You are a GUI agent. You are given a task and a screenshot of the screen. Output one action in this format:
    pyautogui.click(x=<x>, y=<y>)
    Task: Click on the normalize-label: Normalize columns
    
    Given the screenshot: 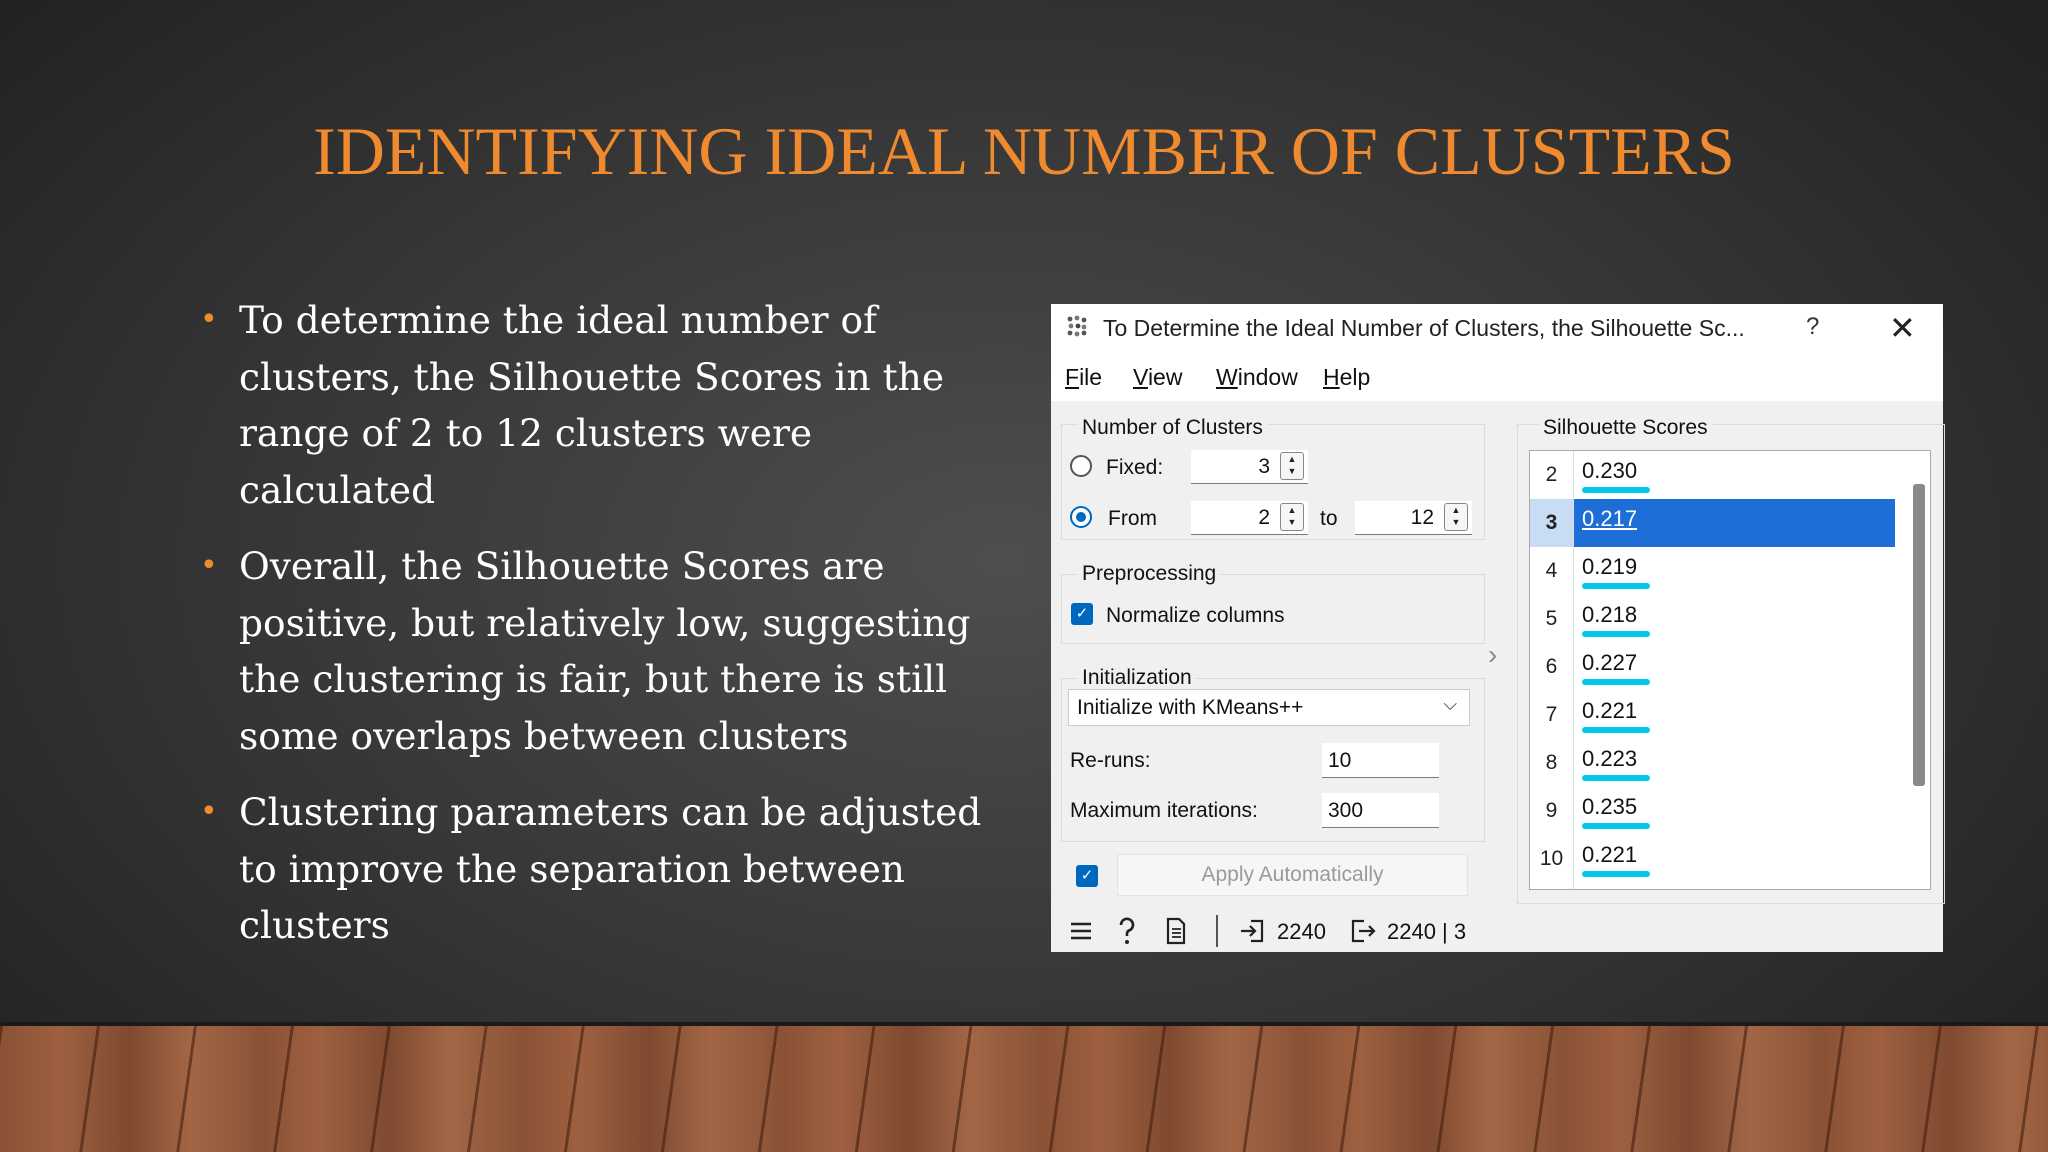 What is the action you would take?
    pyautogui.click(x=1195, y=615)
    